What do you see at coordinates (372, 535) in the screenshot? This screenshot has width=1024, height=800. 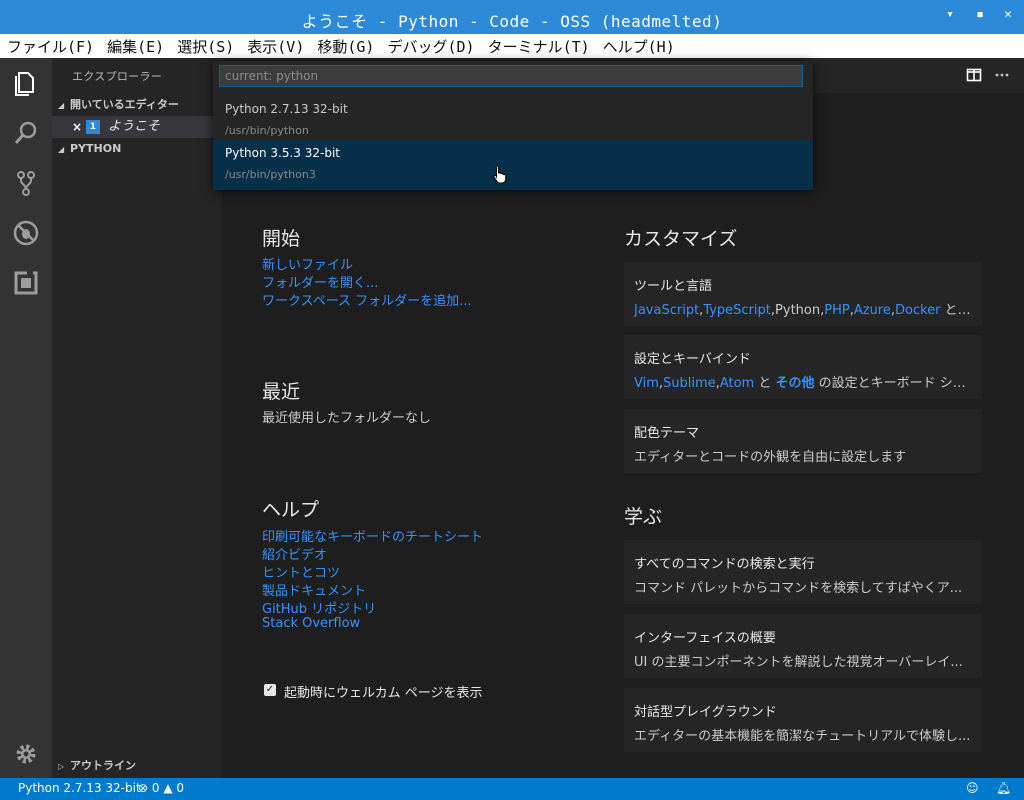 I see `cheatsheet-link: 印刷可能なキーボードのチートシート` at bounding box center [372, 535].